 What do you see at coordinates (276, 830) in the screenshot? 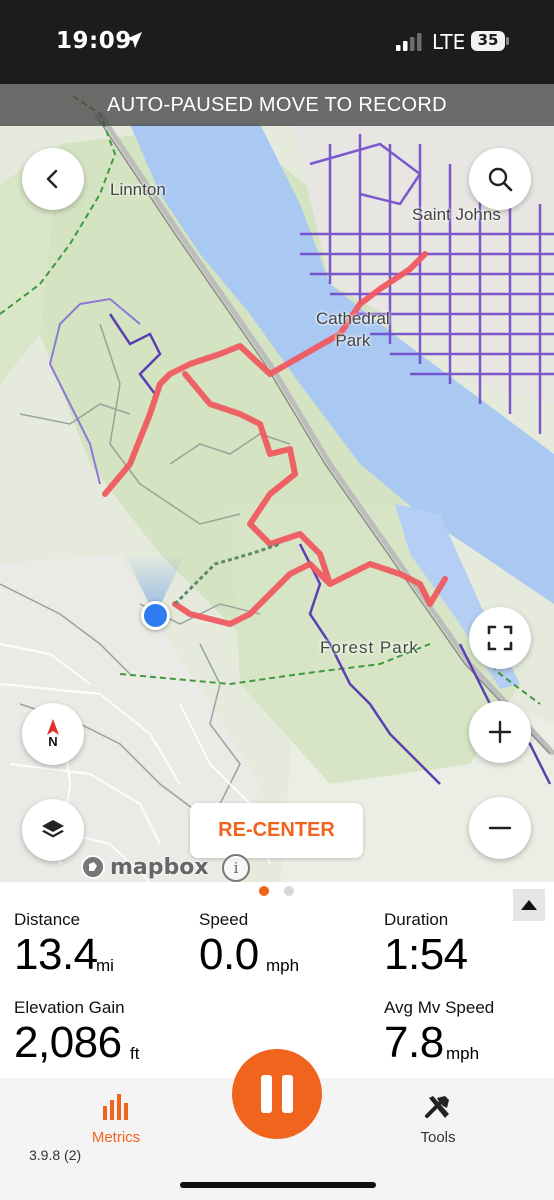
I see `recenter-button: RE-CENTER` at bounding box center [276, 830].